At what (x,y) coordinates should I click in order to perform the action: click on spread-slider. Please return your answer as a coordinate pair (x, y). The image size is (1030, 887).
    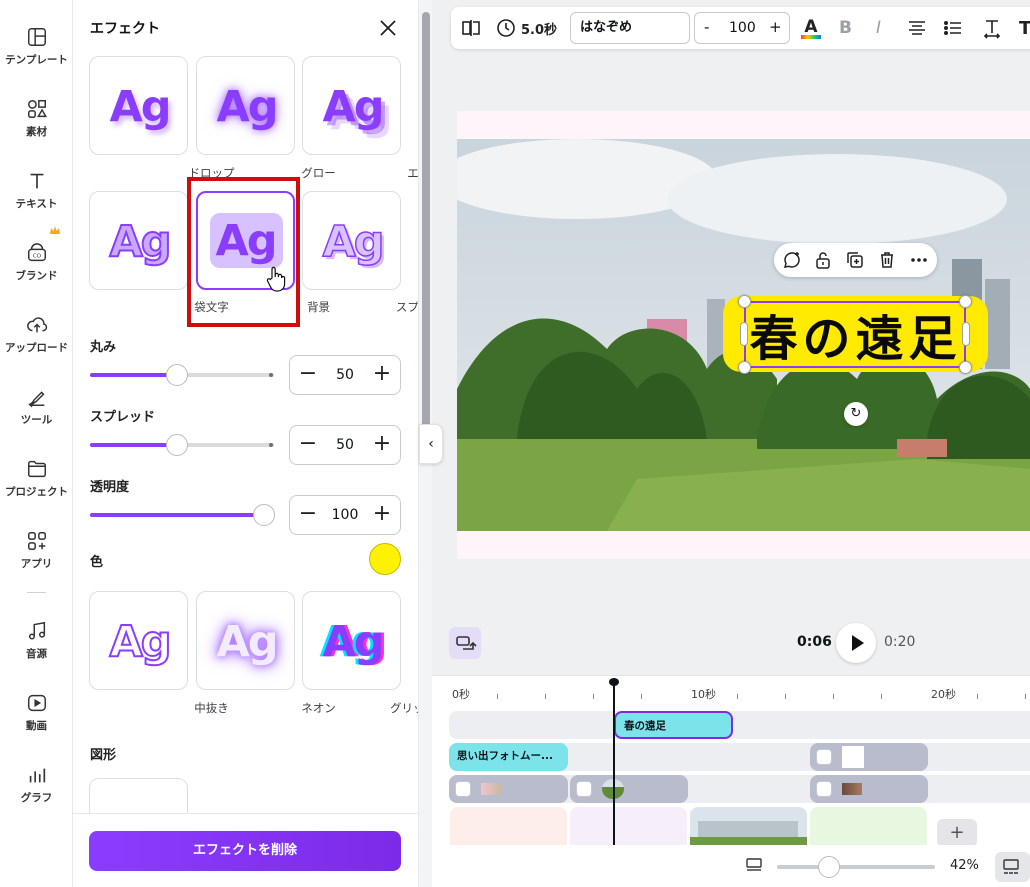
    Looking at the image, I should click on (182, 445).